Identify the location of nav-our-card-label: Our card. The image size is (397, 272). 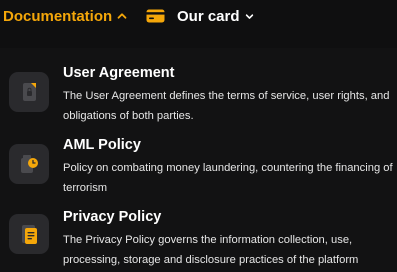
(208, 16).